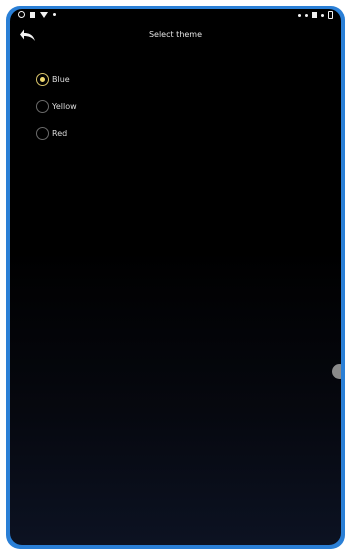 The height and width of the screenshot is (555, 351). I want to click on status-right-icons, so click(315, 15).